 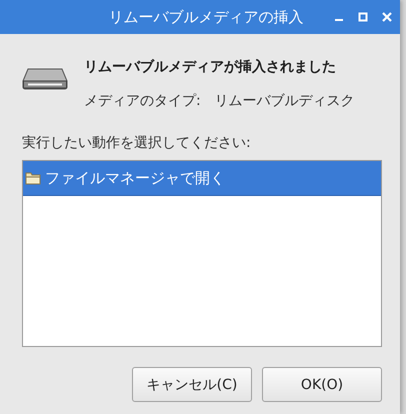 What do you see at coordinates (192, 384) in the screenshot?
I see `dialog-button: キャンセル(C)` at bounding box center [192, 384].